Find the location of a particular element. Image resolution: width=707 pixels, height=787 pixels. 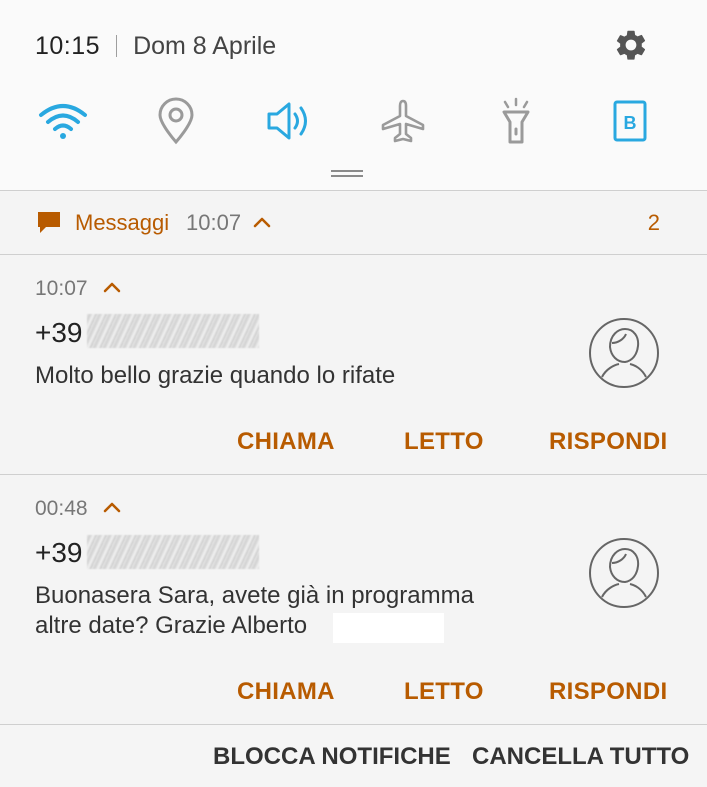

clock: 10:15 is located at coordinates (68, 45).